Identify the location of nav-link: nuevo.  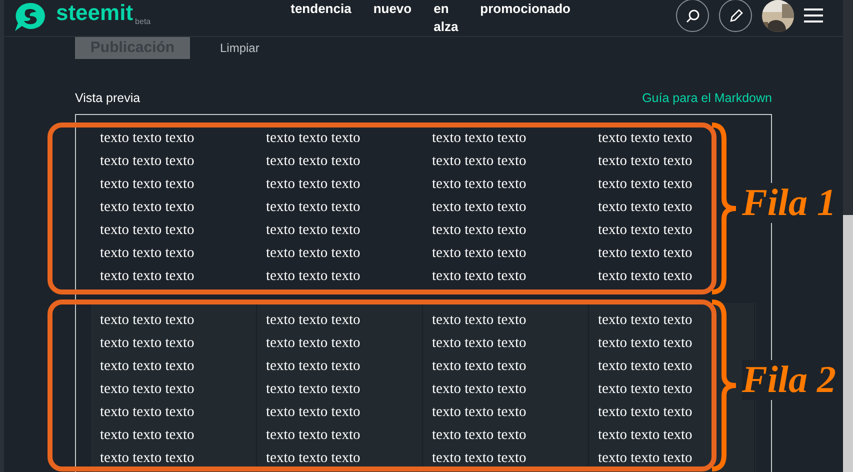
(392, 18).